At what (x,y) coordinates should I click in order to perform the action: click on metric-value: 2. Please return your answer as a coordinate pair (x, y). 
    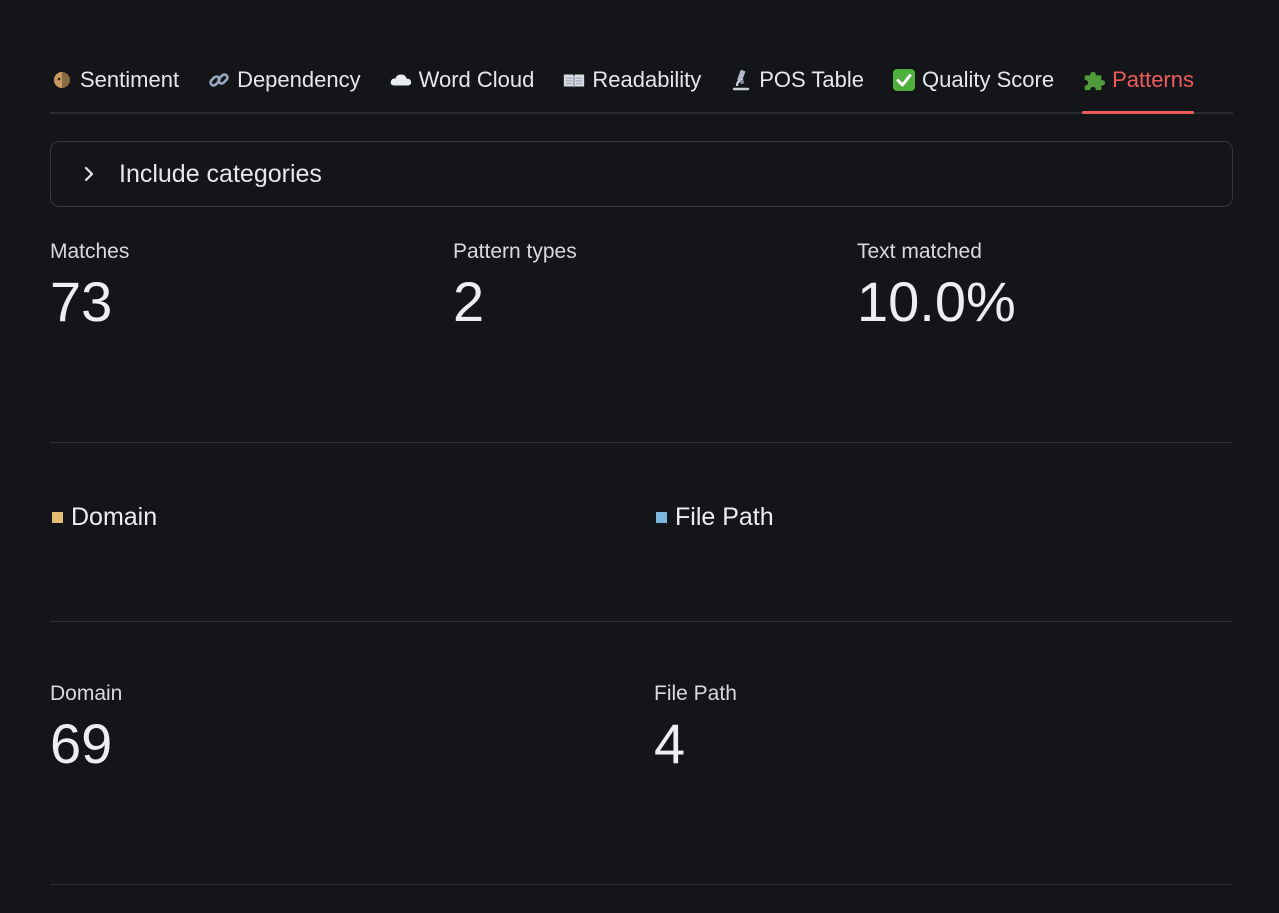
    Looking at the image, I should click on (469, 301).